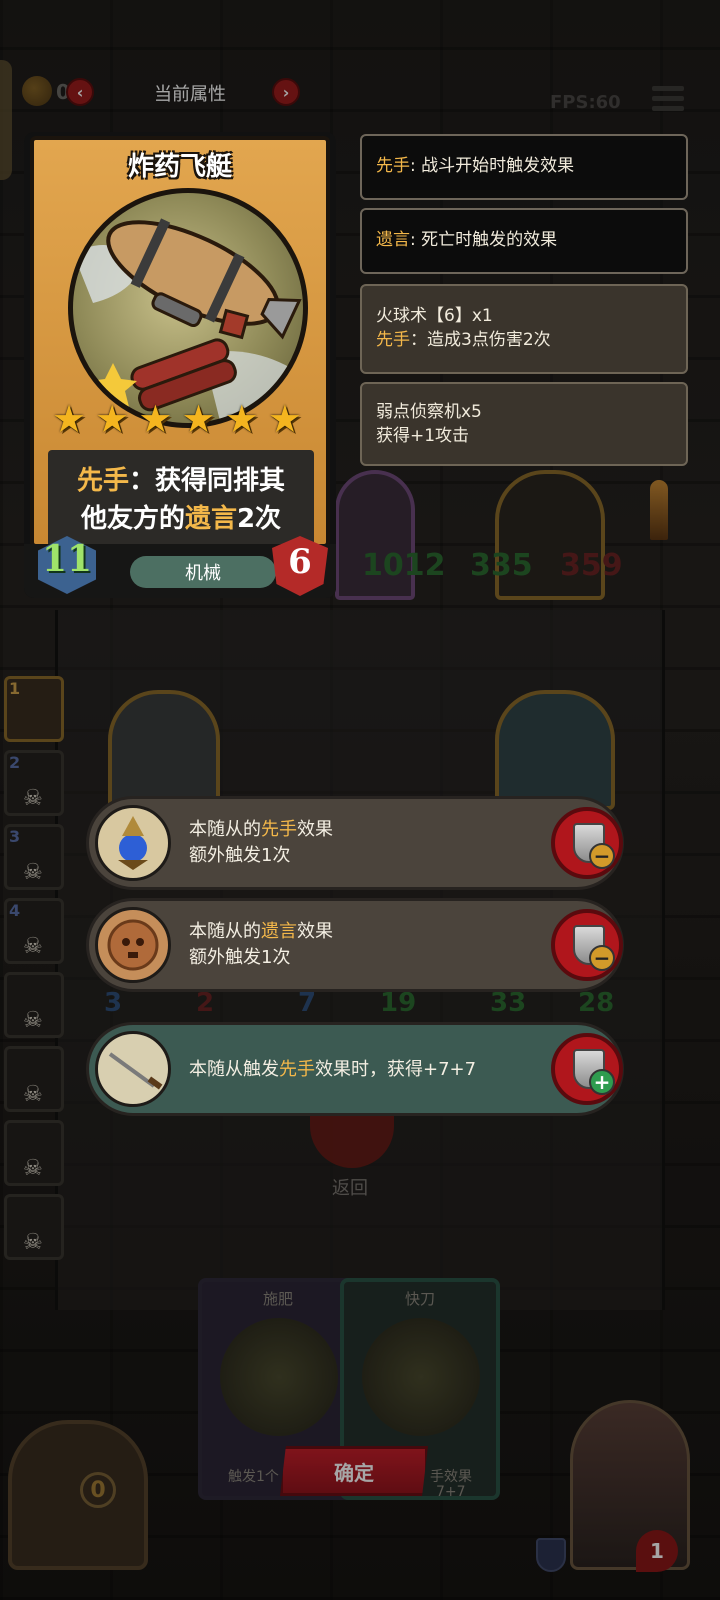 The height and width of the screenshot is (1600, 720). Describe the element at coordinates (133, 945) in the screenshot. I see `skull-seal-icon` at that location.